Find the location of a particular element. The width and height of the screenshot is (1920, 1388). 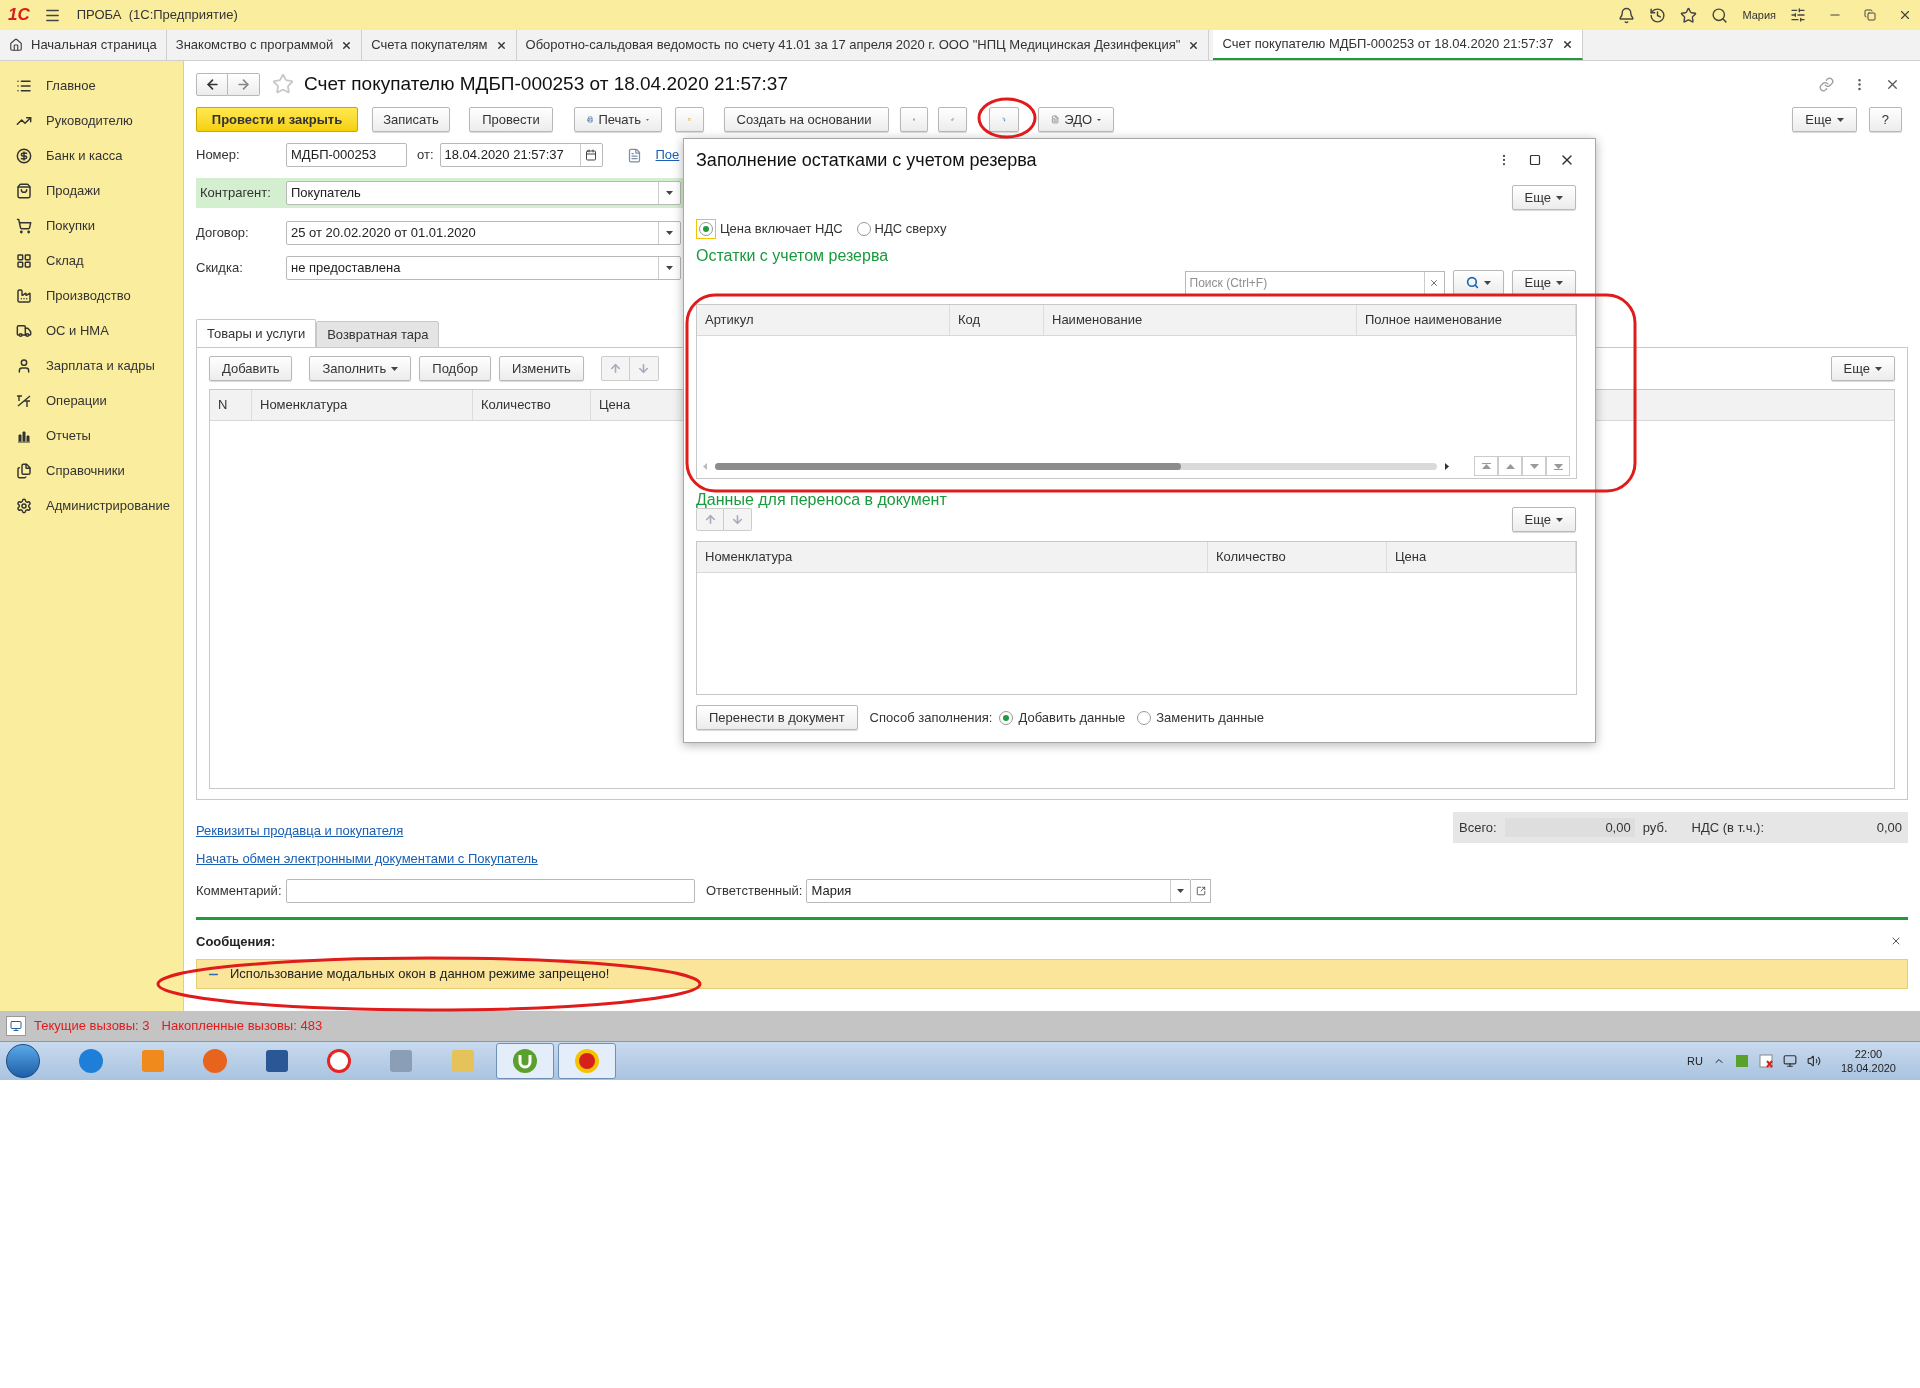

comment-field is located at coordinates (490, 890).